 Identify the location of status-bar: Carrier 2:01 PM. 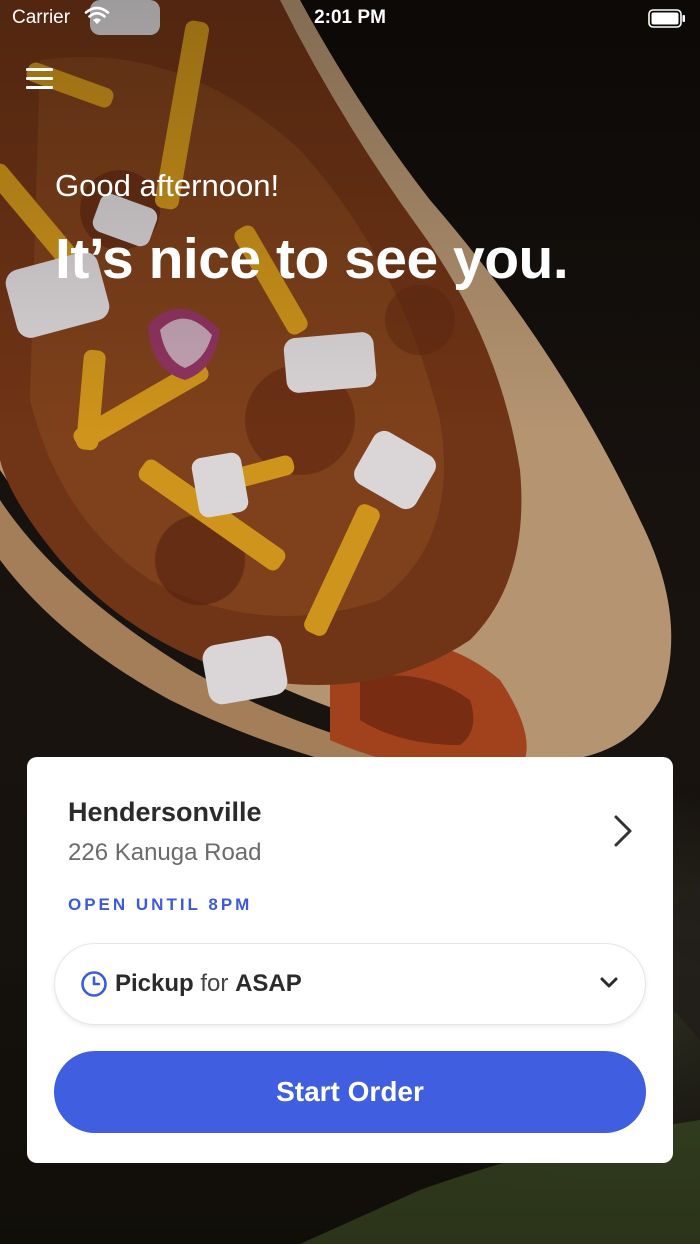
(350, 20).